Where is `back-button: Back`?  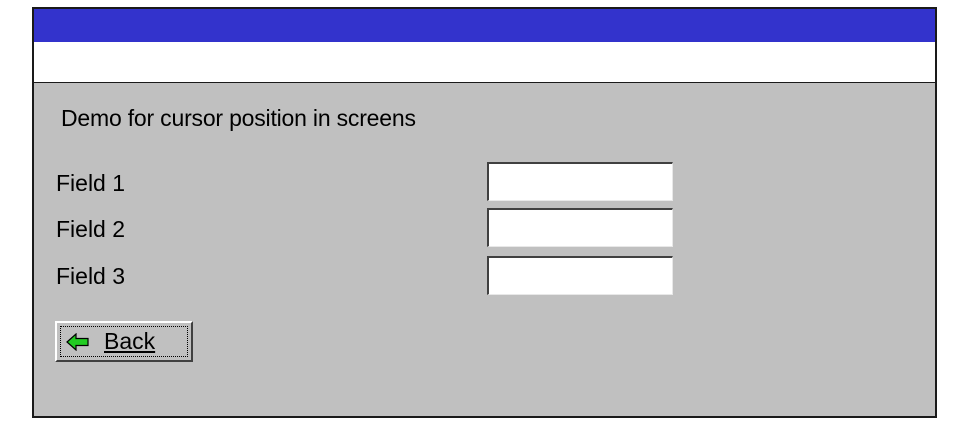 back-button: Back is located at coordinates (124, 341).